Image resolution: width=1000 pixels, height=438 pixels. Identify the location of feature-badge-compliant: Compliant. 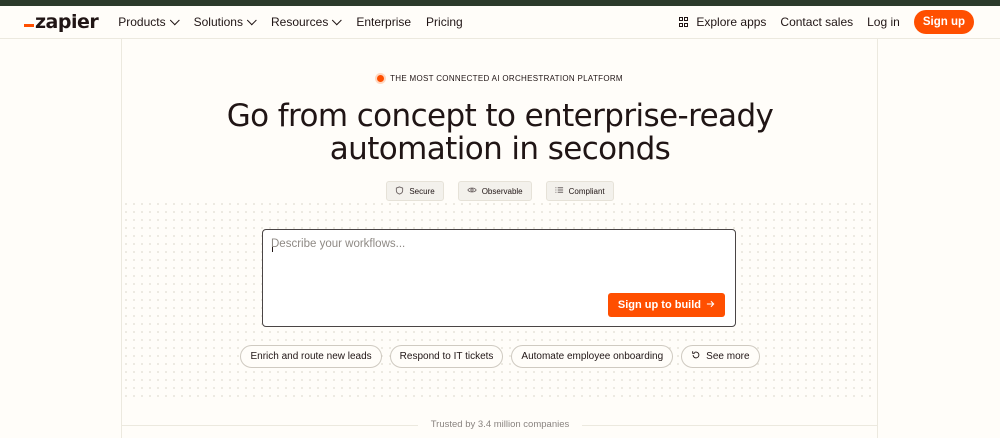
(579, 191).